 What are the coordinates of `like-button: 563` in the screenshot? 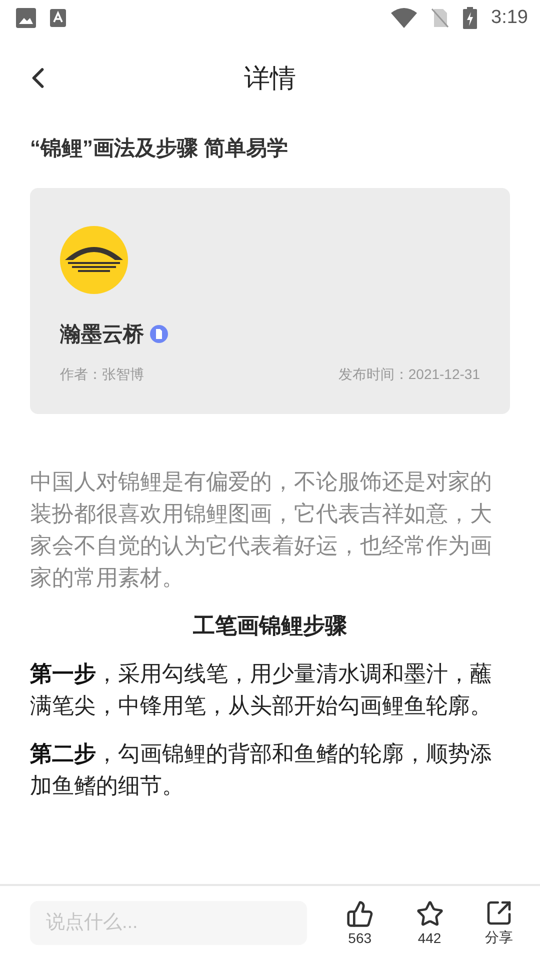 It's located at (360, 923).